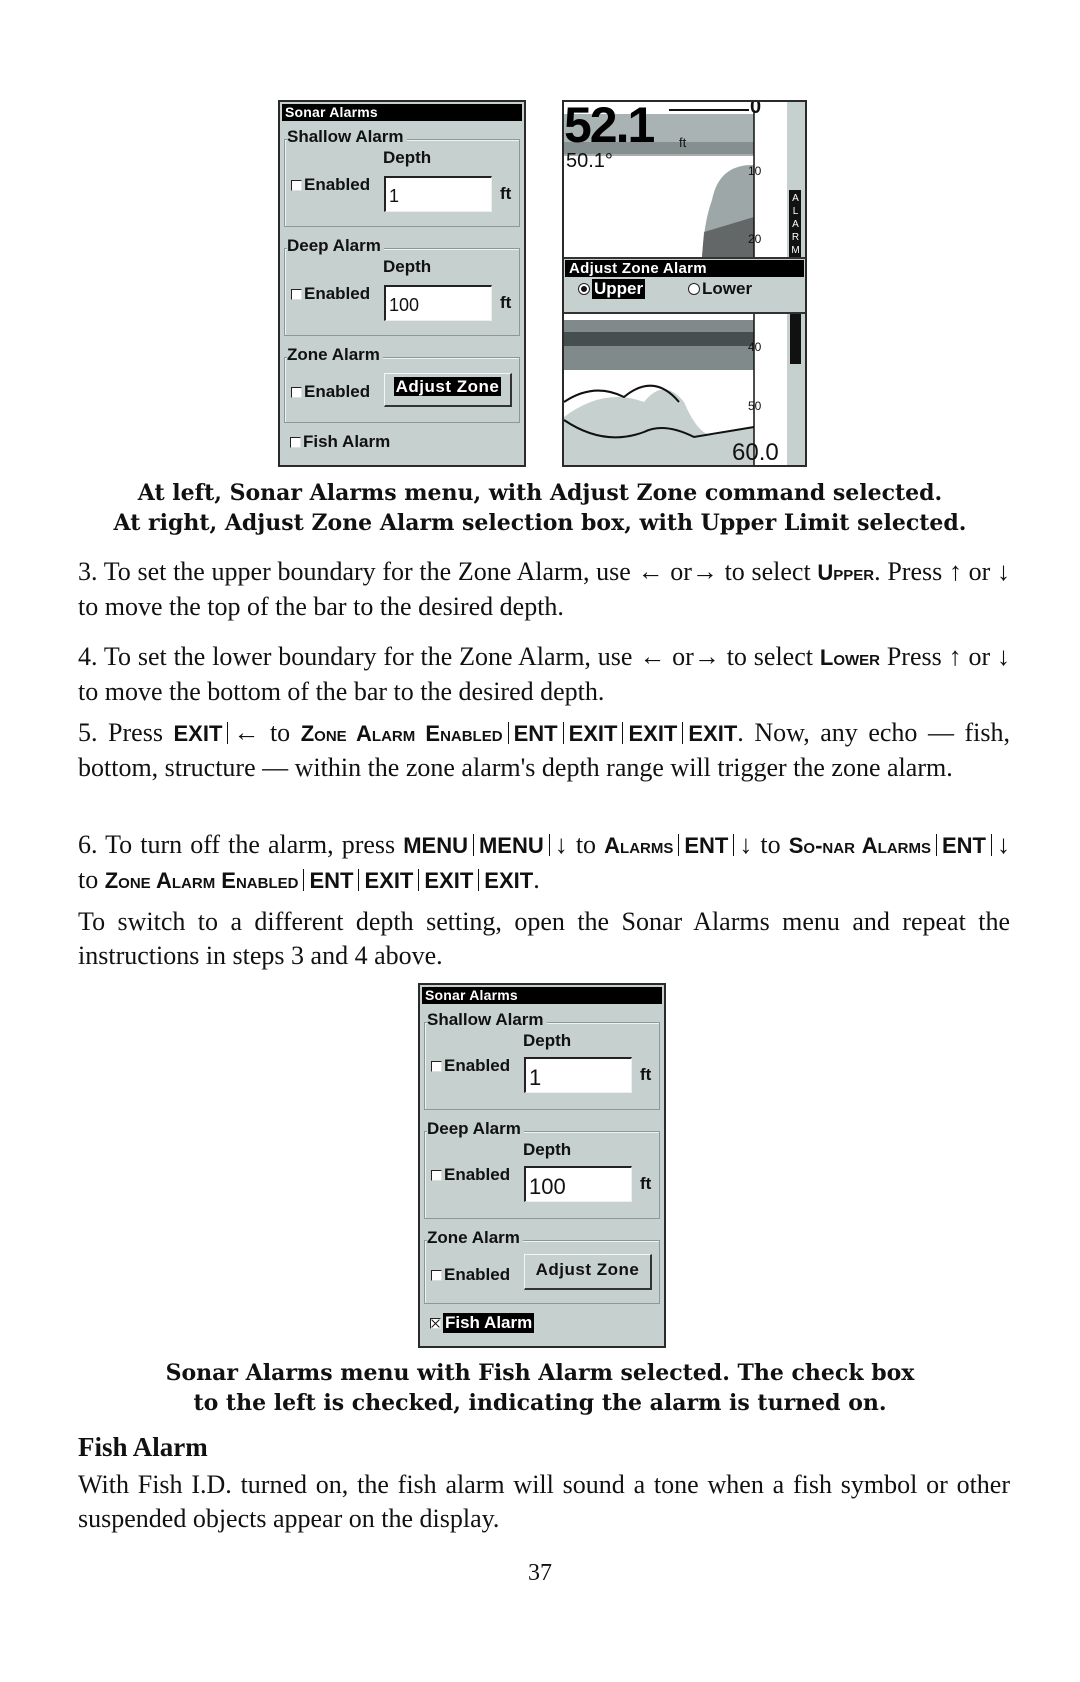  I want to click on left-arrow-icon: ←, so click(246, 732).